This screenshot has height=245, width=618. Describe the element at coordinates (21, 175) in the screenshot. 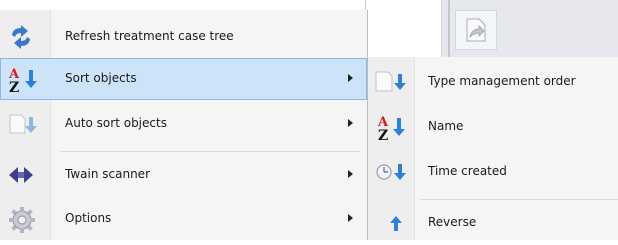

I see `scanner-icon` at that location.